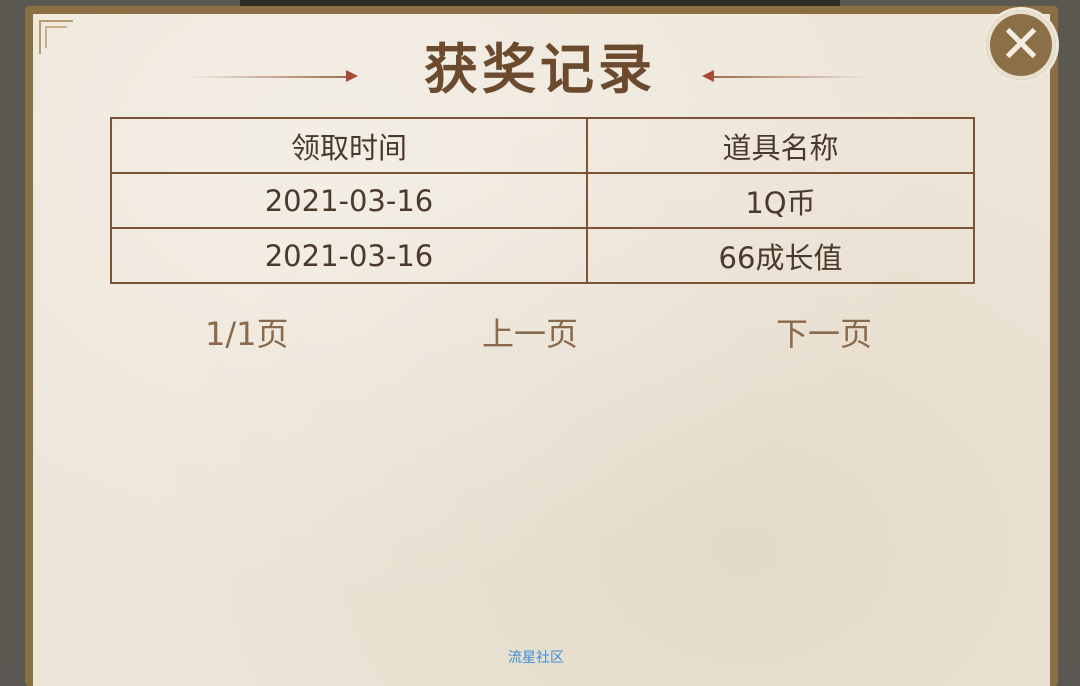 Image resolution: width=1080 pixels, height=686 pixels. What do you see at coordinates (780, 255) in the screenshot?
I see `item-name-cell: 66成长值` at bounding box center [780, 255].